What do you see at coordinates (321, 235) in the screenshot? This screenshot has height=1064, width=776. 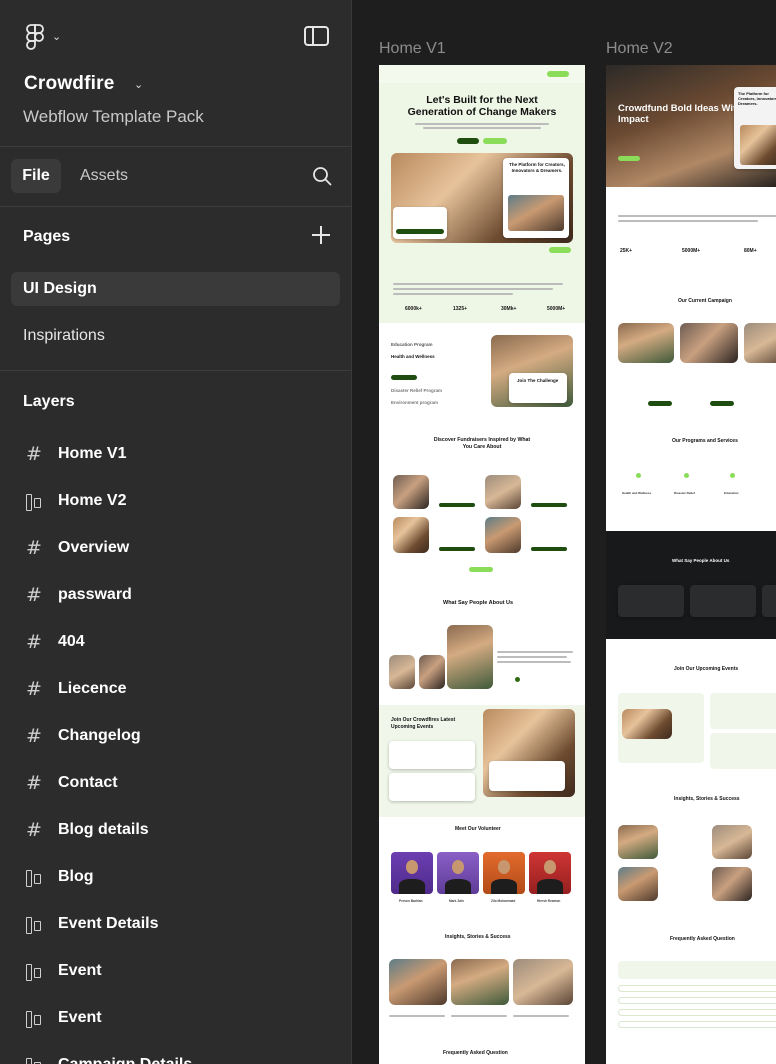 I see `add-page-plus-icon` at bounding box center [321, 235].